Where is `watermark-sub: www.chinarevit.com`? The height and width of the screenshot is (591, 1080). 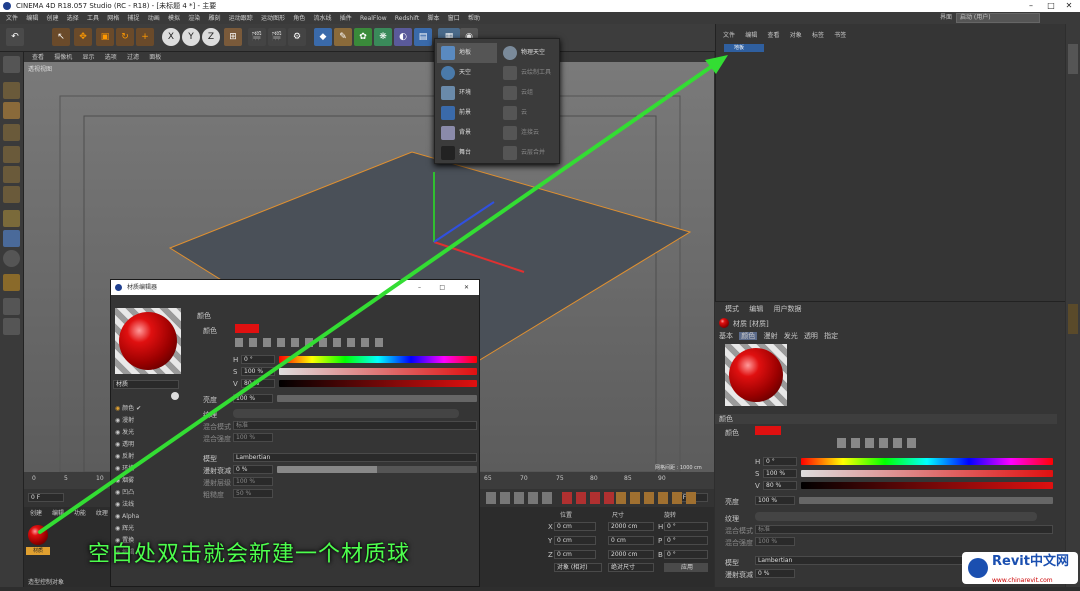
watermark-sub: www.chinarevit.com is located at coordinates (1022, 580).